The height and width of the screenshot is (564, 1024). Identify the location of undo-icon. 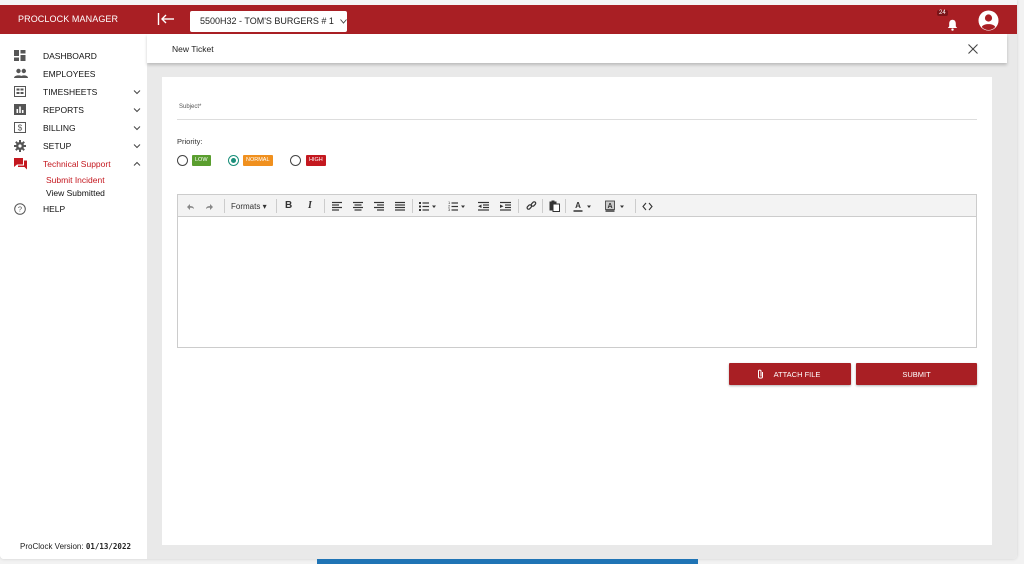
(190, 206).